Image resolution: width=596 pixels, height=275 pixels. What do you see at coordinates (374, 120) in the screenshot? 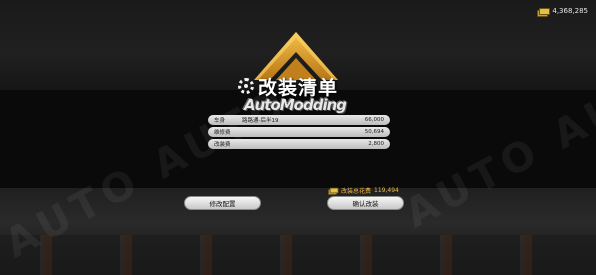
I see `item-value: 66,000` at bounding box center [374, 120].